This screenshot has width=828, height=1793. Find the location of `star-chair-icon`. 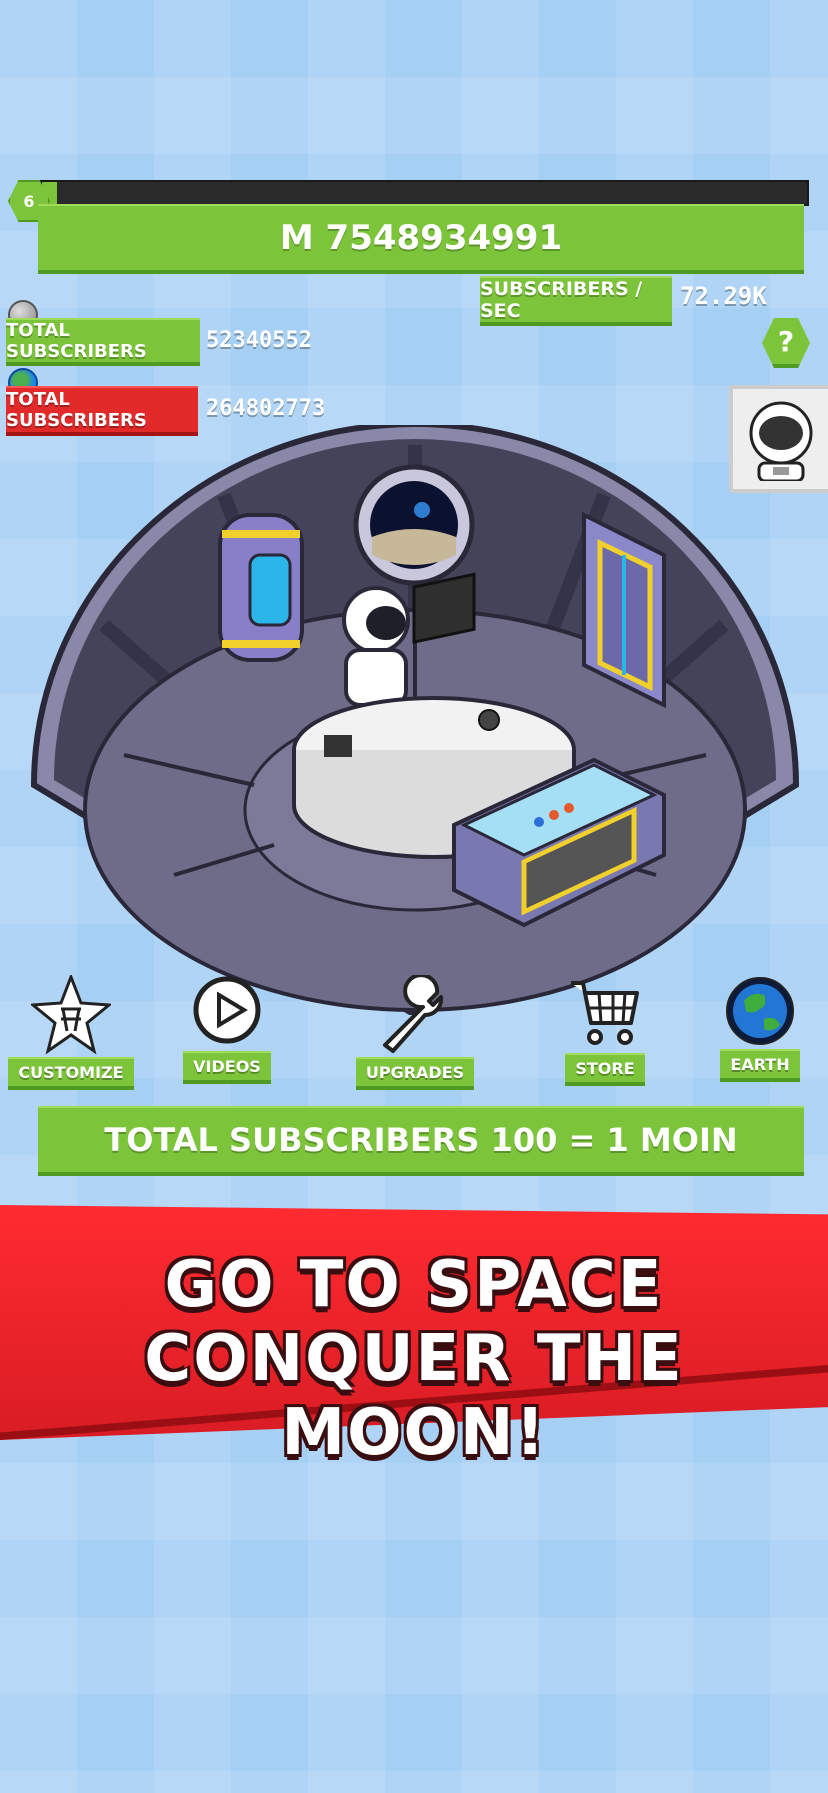

star-chair-icon is located at coordinates (71, 1015).